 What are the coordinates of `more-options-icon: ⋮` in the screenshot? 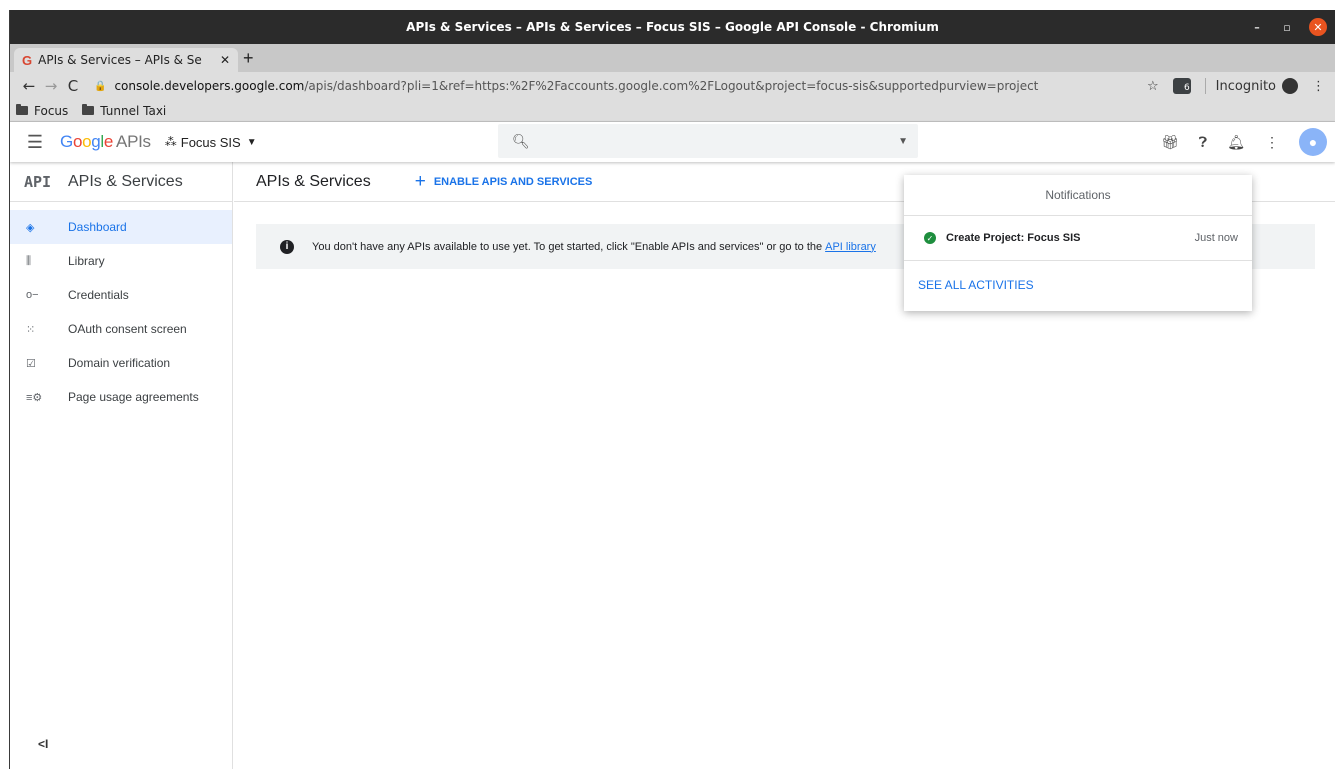 It's located at (1272, 142).